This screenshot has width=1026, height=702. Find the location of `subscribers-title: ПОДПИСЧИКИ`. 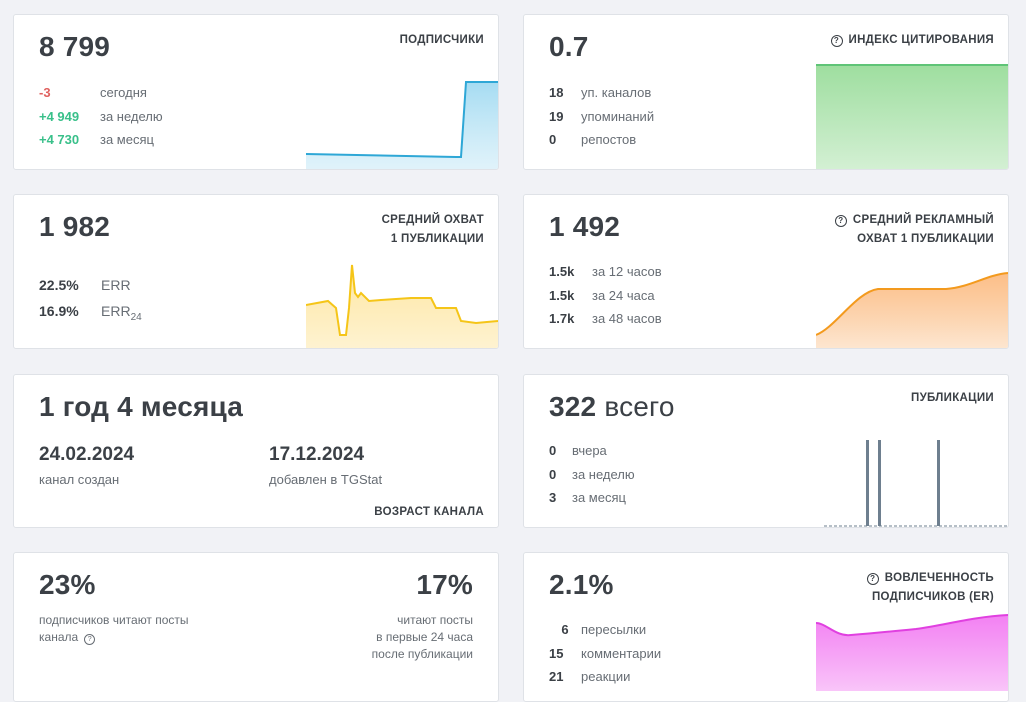

subscribers-title: ПОДПИСЧИКИ is located at coordinates (441, 40).